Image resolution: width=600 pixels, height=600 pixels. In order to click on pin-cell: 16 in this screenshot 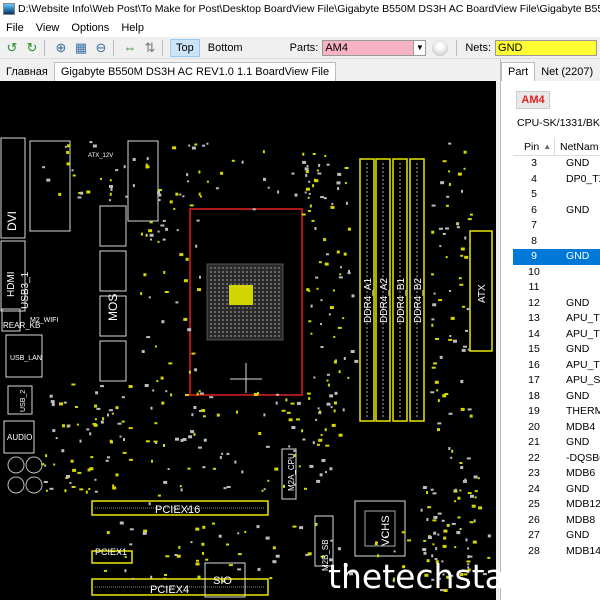, I will do `click(534, 364)`.